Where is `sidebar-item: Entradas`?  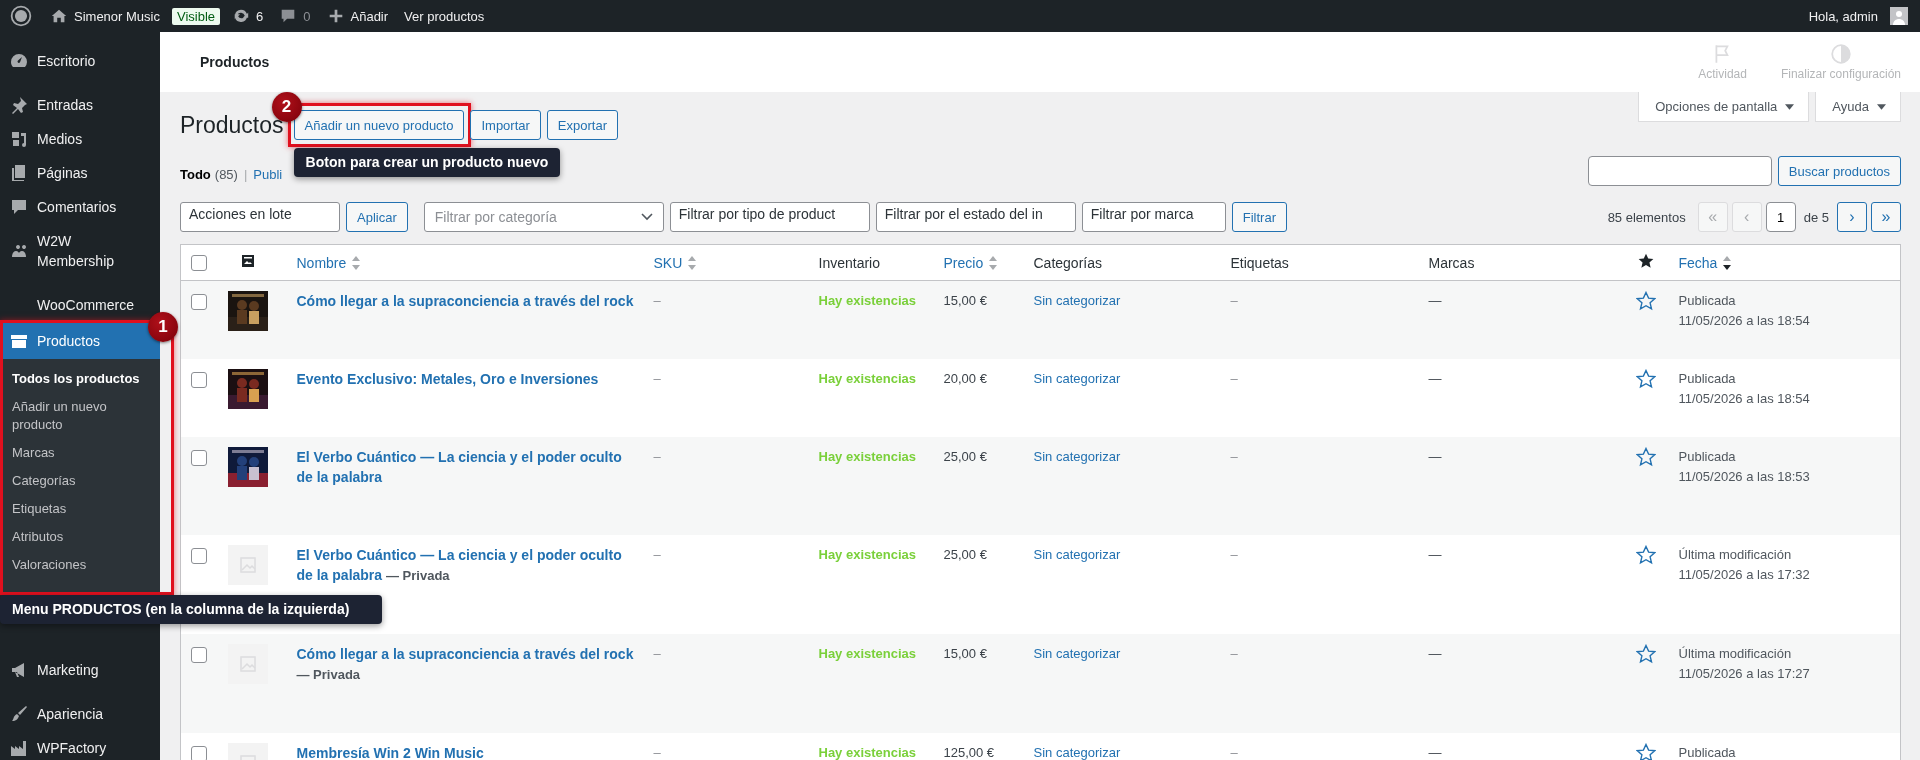
sidebar-item: Entradas is located at coordinates (80, 105).